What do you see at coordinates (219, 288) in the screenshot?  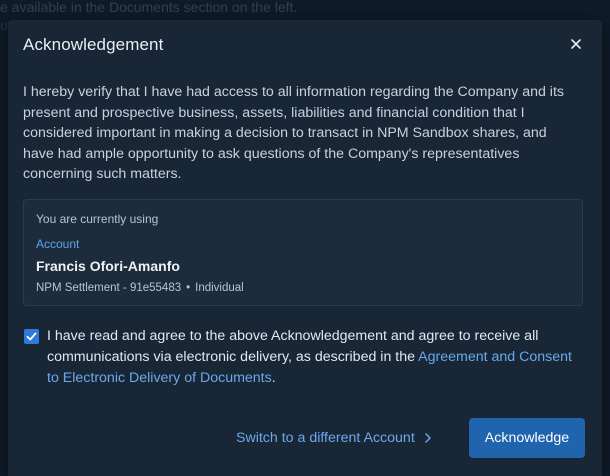 I see `account-type: Individual` at bounding box center [219, 288].